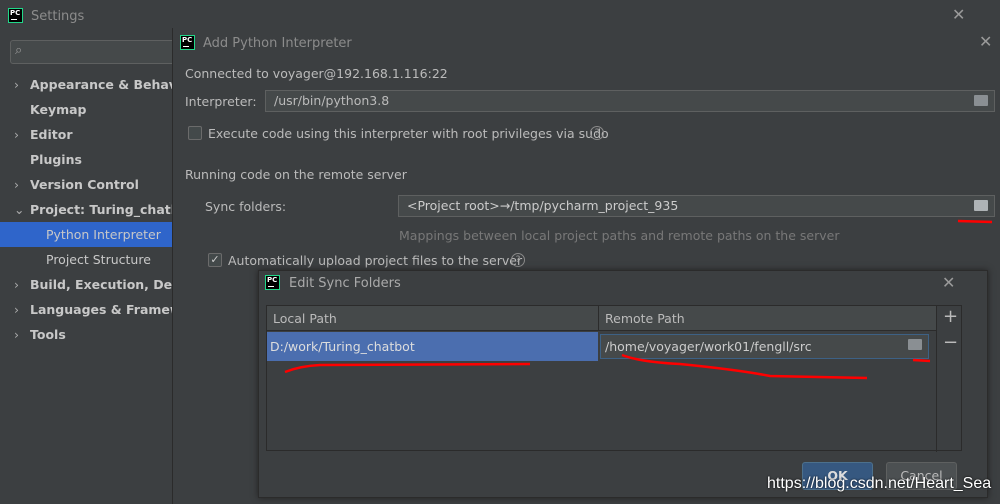  I want to click on watermark: https://blog.csdn.net/Heart_Sea, so click(879, 483).